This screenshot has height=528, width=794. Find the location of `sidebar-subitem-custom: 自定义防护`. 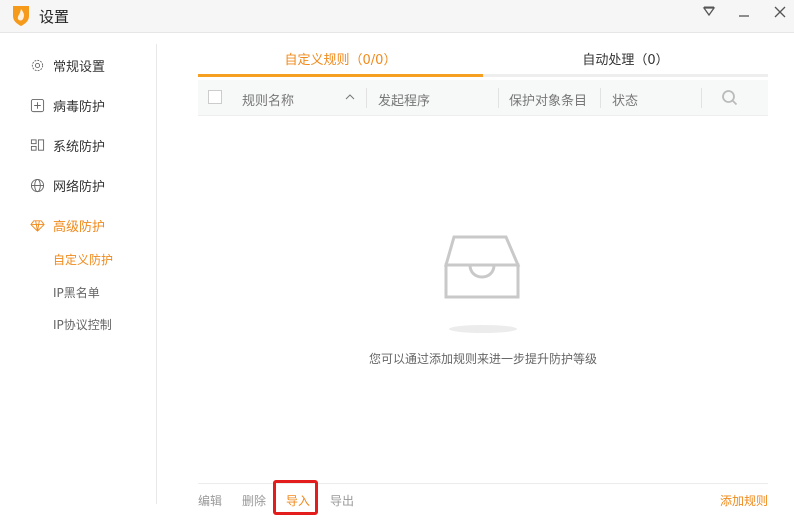

sidebar-subitem-custom: 自定义防护 is located at coordinates (83, 259).